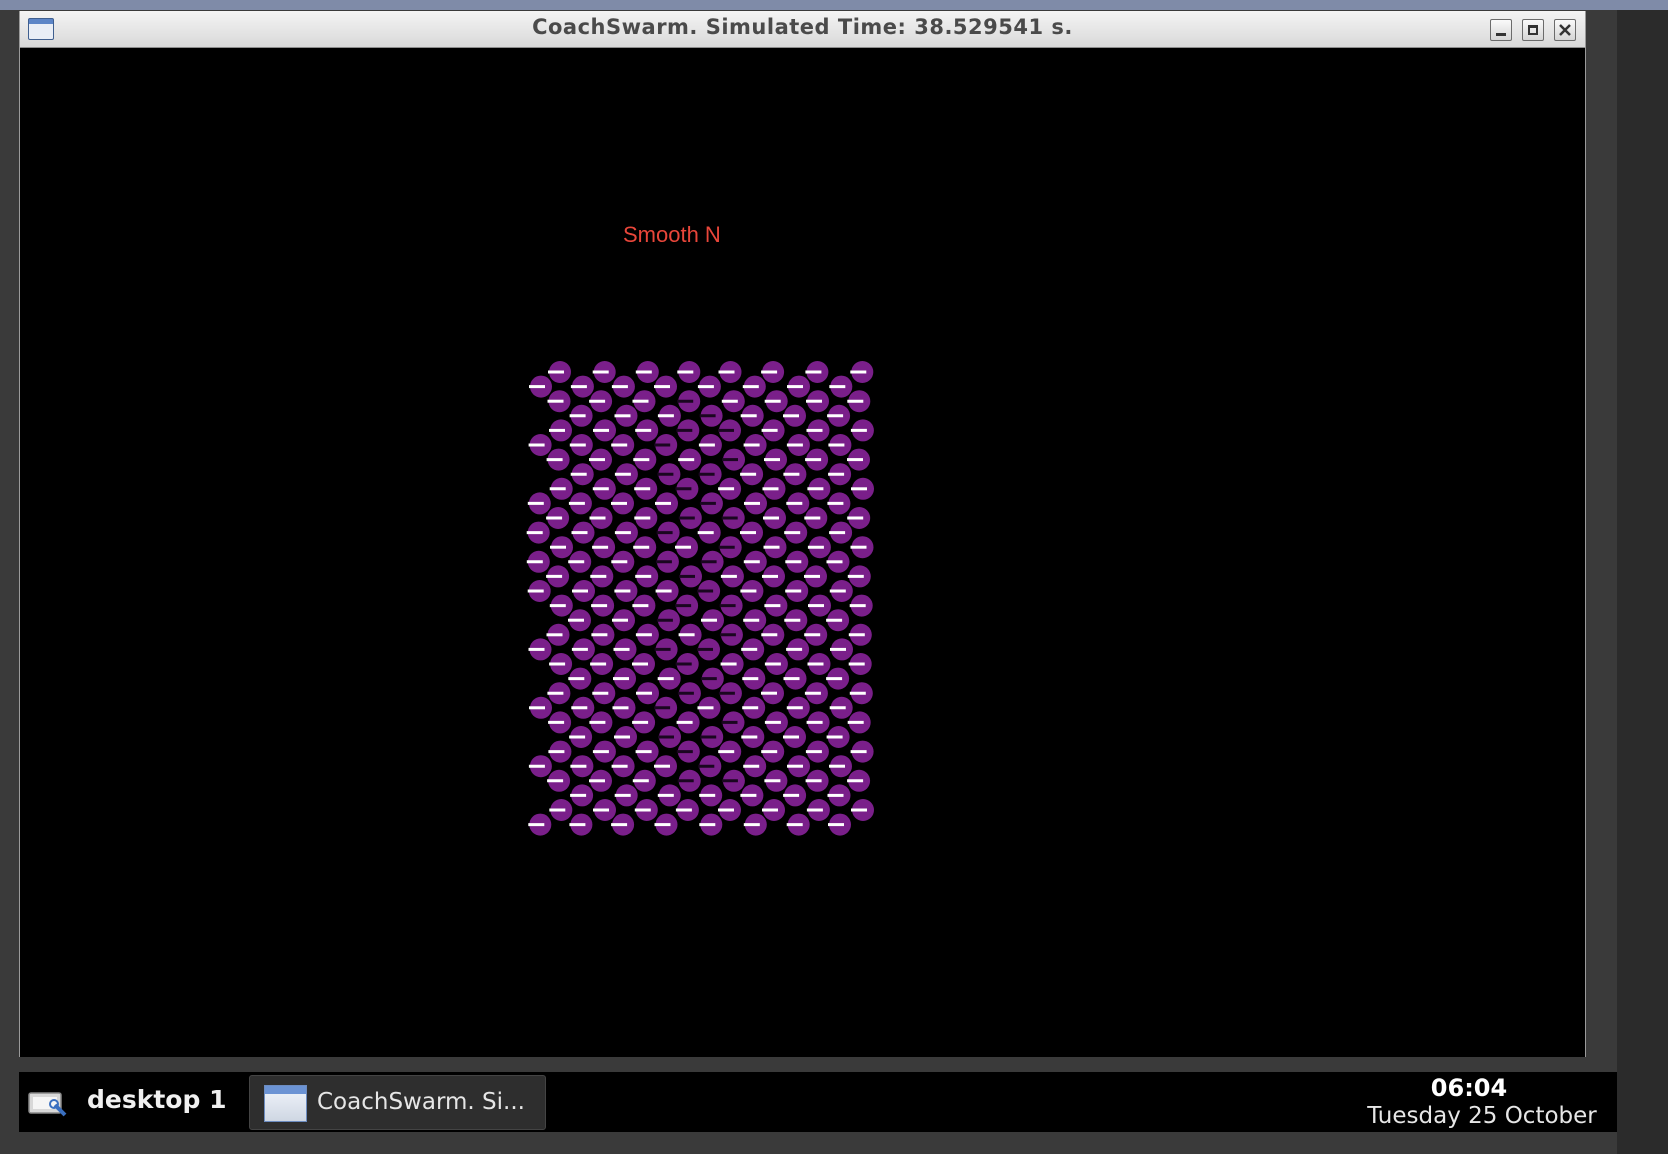 This screenshot has width=1668, height=1154. Describe the element at coordinates (156, 1099) in the screenshot. I see `desktop-label: desktop 1` at that location.